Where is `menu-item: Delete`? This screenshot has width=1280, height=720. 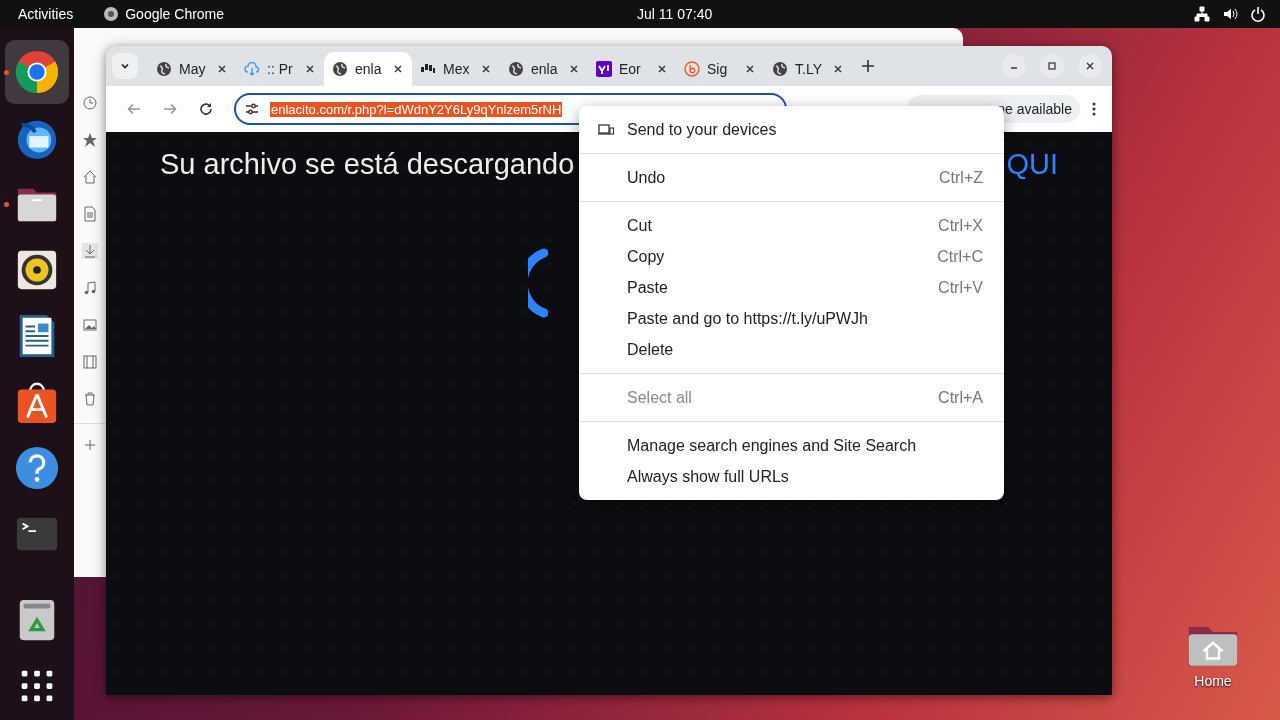 menu-item: Delete is located at coordinates (791, 349).